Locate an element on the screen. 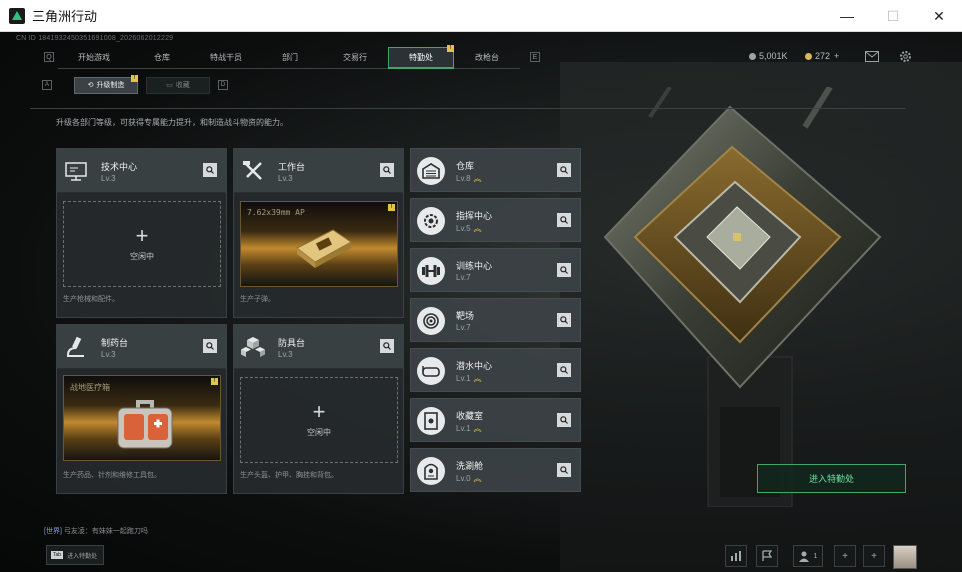 The height and width of the screenshot is (572, 962). facility-level: Lv.5 ︽ is located at coordinates (469, 228).